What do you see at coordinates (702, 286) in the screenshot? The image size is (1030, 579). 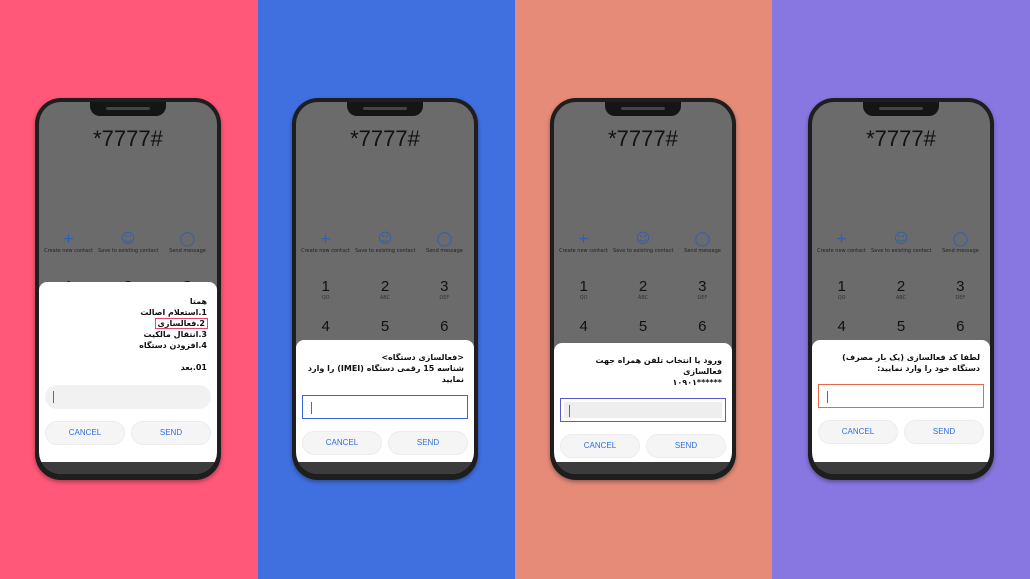 I see `key-digit: 3` at bounding box center [702, 286].